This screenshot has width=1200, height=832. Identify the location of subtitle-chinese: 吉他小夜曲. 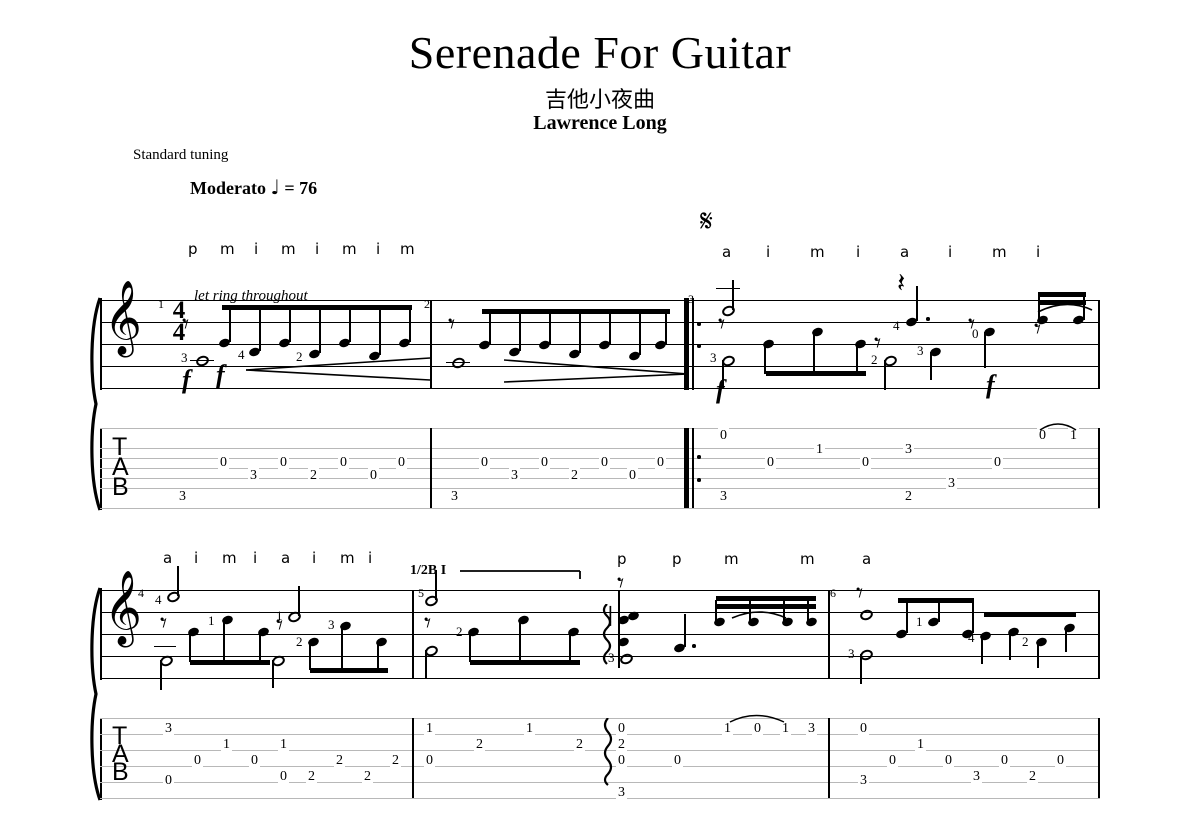
(599, 100).